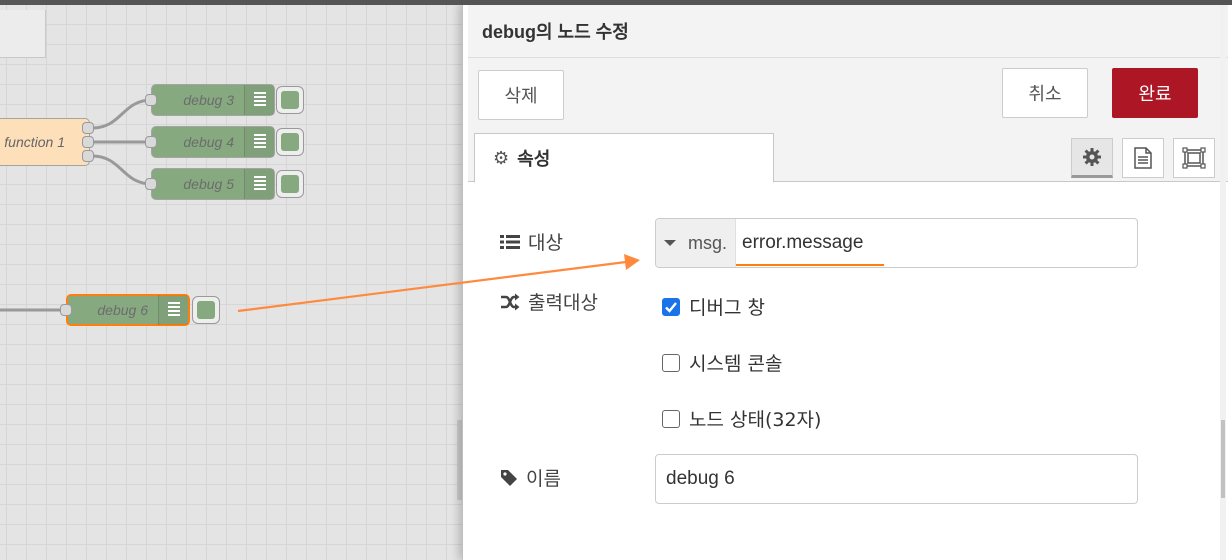 This screenshot has width=1232, height=560. I want to click on done-button: 완료, so click(1155, 93).